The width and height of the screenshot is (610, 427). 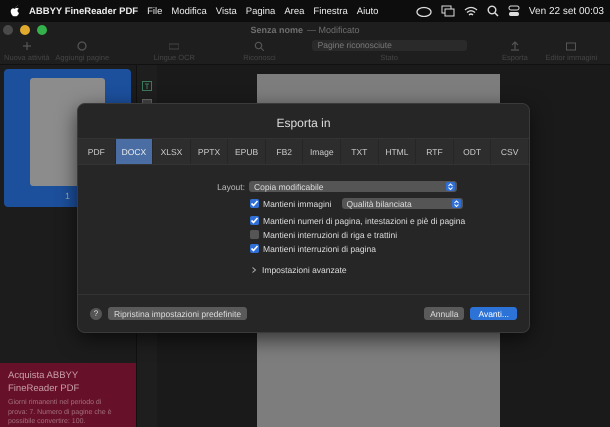 I want to click on menu-item: Finestra, so click(x=330, y=11).